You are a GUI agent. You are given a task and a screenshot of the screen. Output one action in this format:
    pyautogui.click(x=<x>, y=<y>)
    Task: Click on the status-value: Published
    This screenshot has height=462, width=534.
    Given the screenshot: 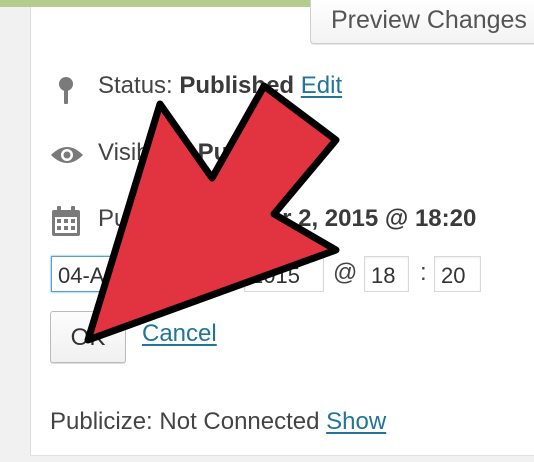 What is the action you would take?
    pyautogui.click(x=237, y=85)
    